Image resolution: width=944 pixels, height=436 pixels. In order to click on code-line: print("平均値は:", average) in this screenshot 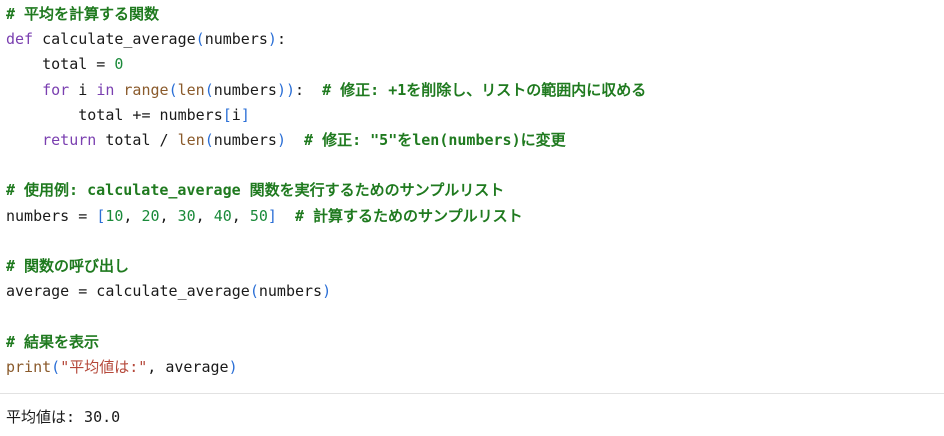, I will do `click(122, 367)`.